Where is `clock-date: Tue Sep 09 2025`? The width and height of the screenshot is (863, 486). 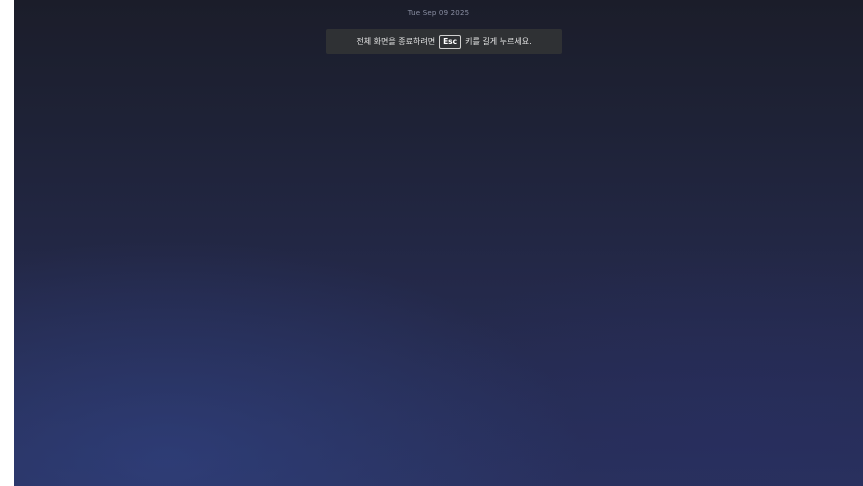 clock-date: Tue Sep 09 2025 is located at coordinates (438, 13).